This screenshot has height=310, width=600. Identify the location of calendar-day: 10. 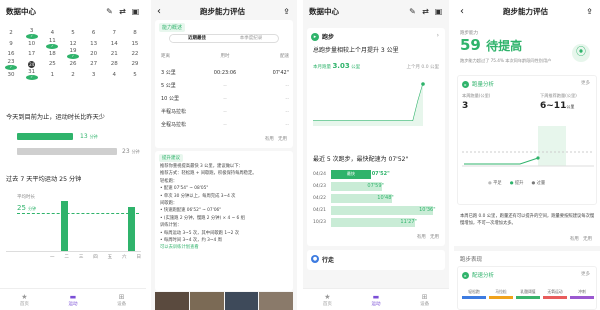
(32, 44).